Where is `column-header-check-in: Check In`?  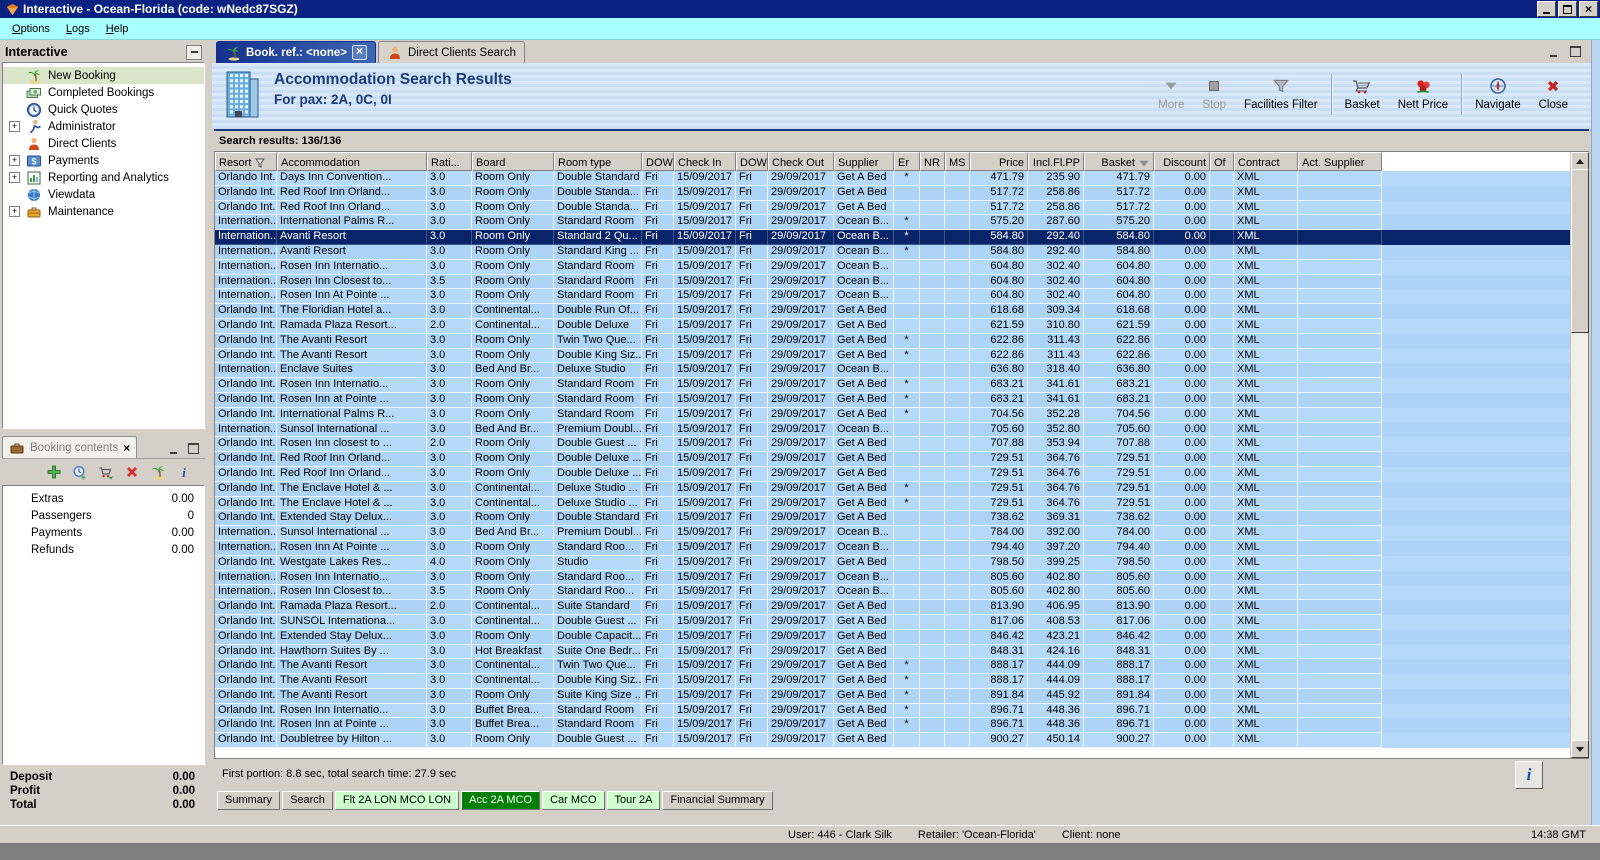 column-header-check-in: Check In is located at coordinates (705, 161).